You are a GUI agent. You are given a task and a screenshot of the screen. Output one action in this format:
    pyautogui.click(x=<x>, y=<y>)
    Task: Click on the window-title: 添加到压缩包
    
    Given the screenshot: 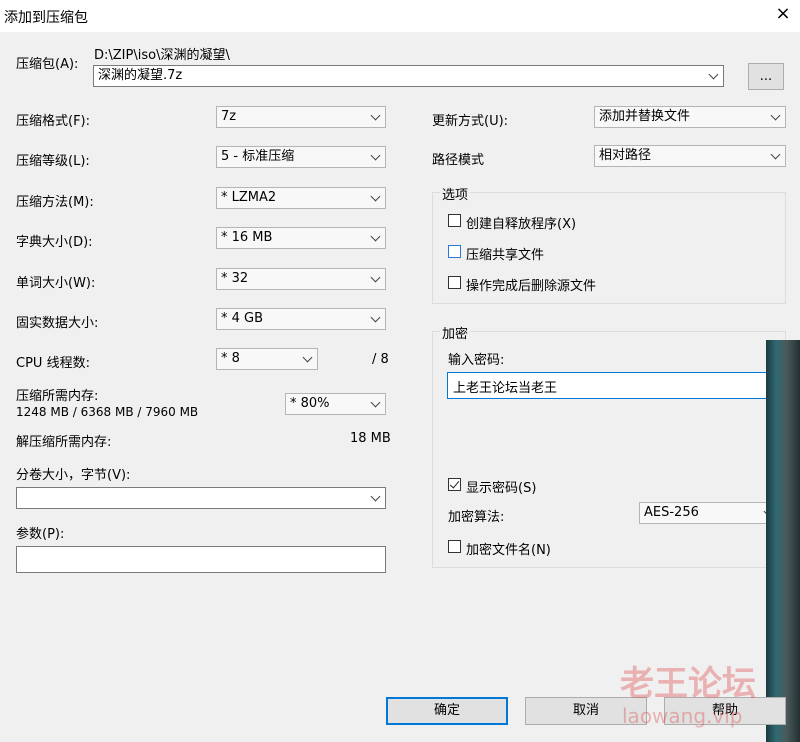 What is the action you would take?
    pyautogui.click(x=46, y=18)
    